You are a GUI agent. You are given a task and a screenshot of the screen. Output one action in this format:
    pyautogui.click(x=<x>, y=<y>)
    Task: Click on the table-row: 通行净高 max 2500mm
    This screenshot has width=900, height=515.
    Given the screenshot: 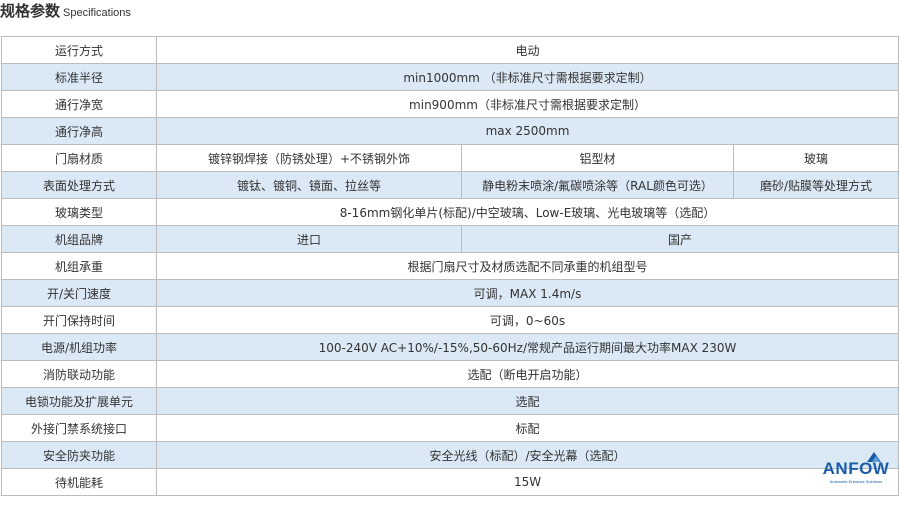 What is the action you would take?
    pyautogui.click(x=450, y=131)
    